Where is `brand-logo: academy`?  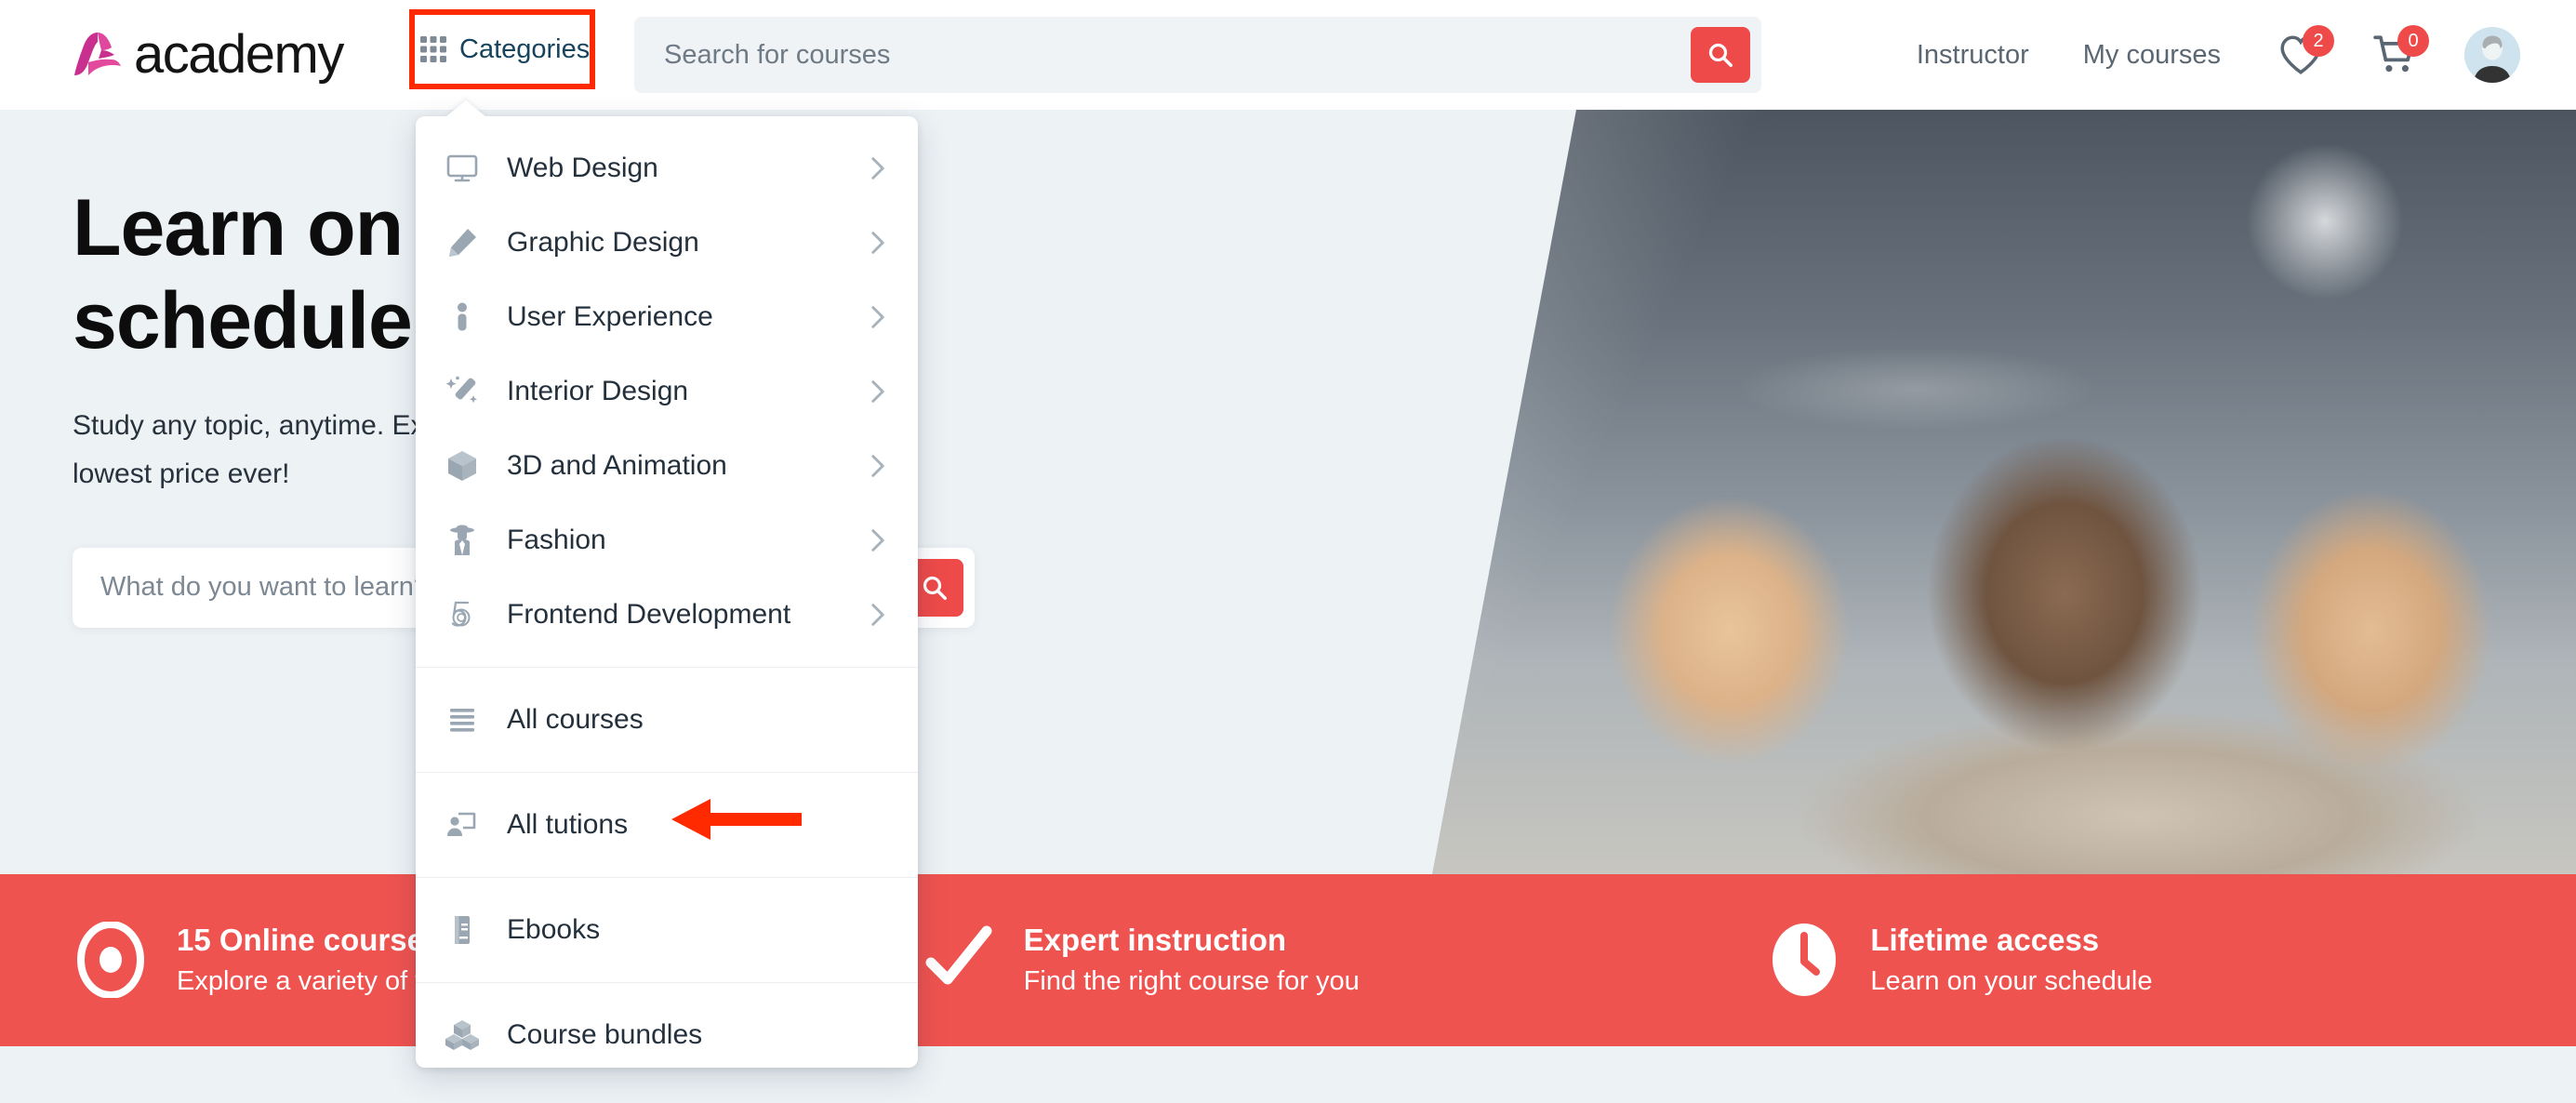 brand-logo: academy is located at coordinates (208, 54).